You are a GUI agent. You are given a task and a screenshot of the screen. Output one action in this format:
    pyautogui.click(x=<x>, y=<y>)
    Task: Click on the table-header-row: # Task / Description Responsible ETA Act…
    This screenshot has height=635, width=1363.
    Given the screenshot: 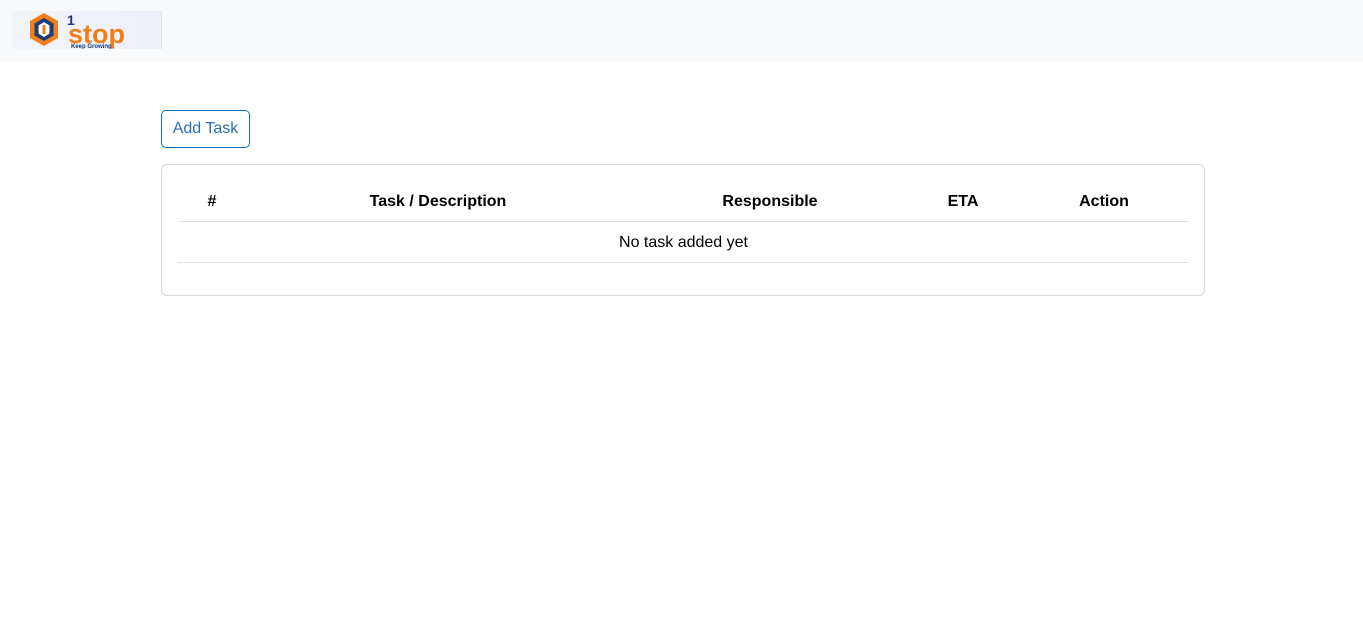 What is the action you would take?
    pyautogui.click(x=683, y=201)
    